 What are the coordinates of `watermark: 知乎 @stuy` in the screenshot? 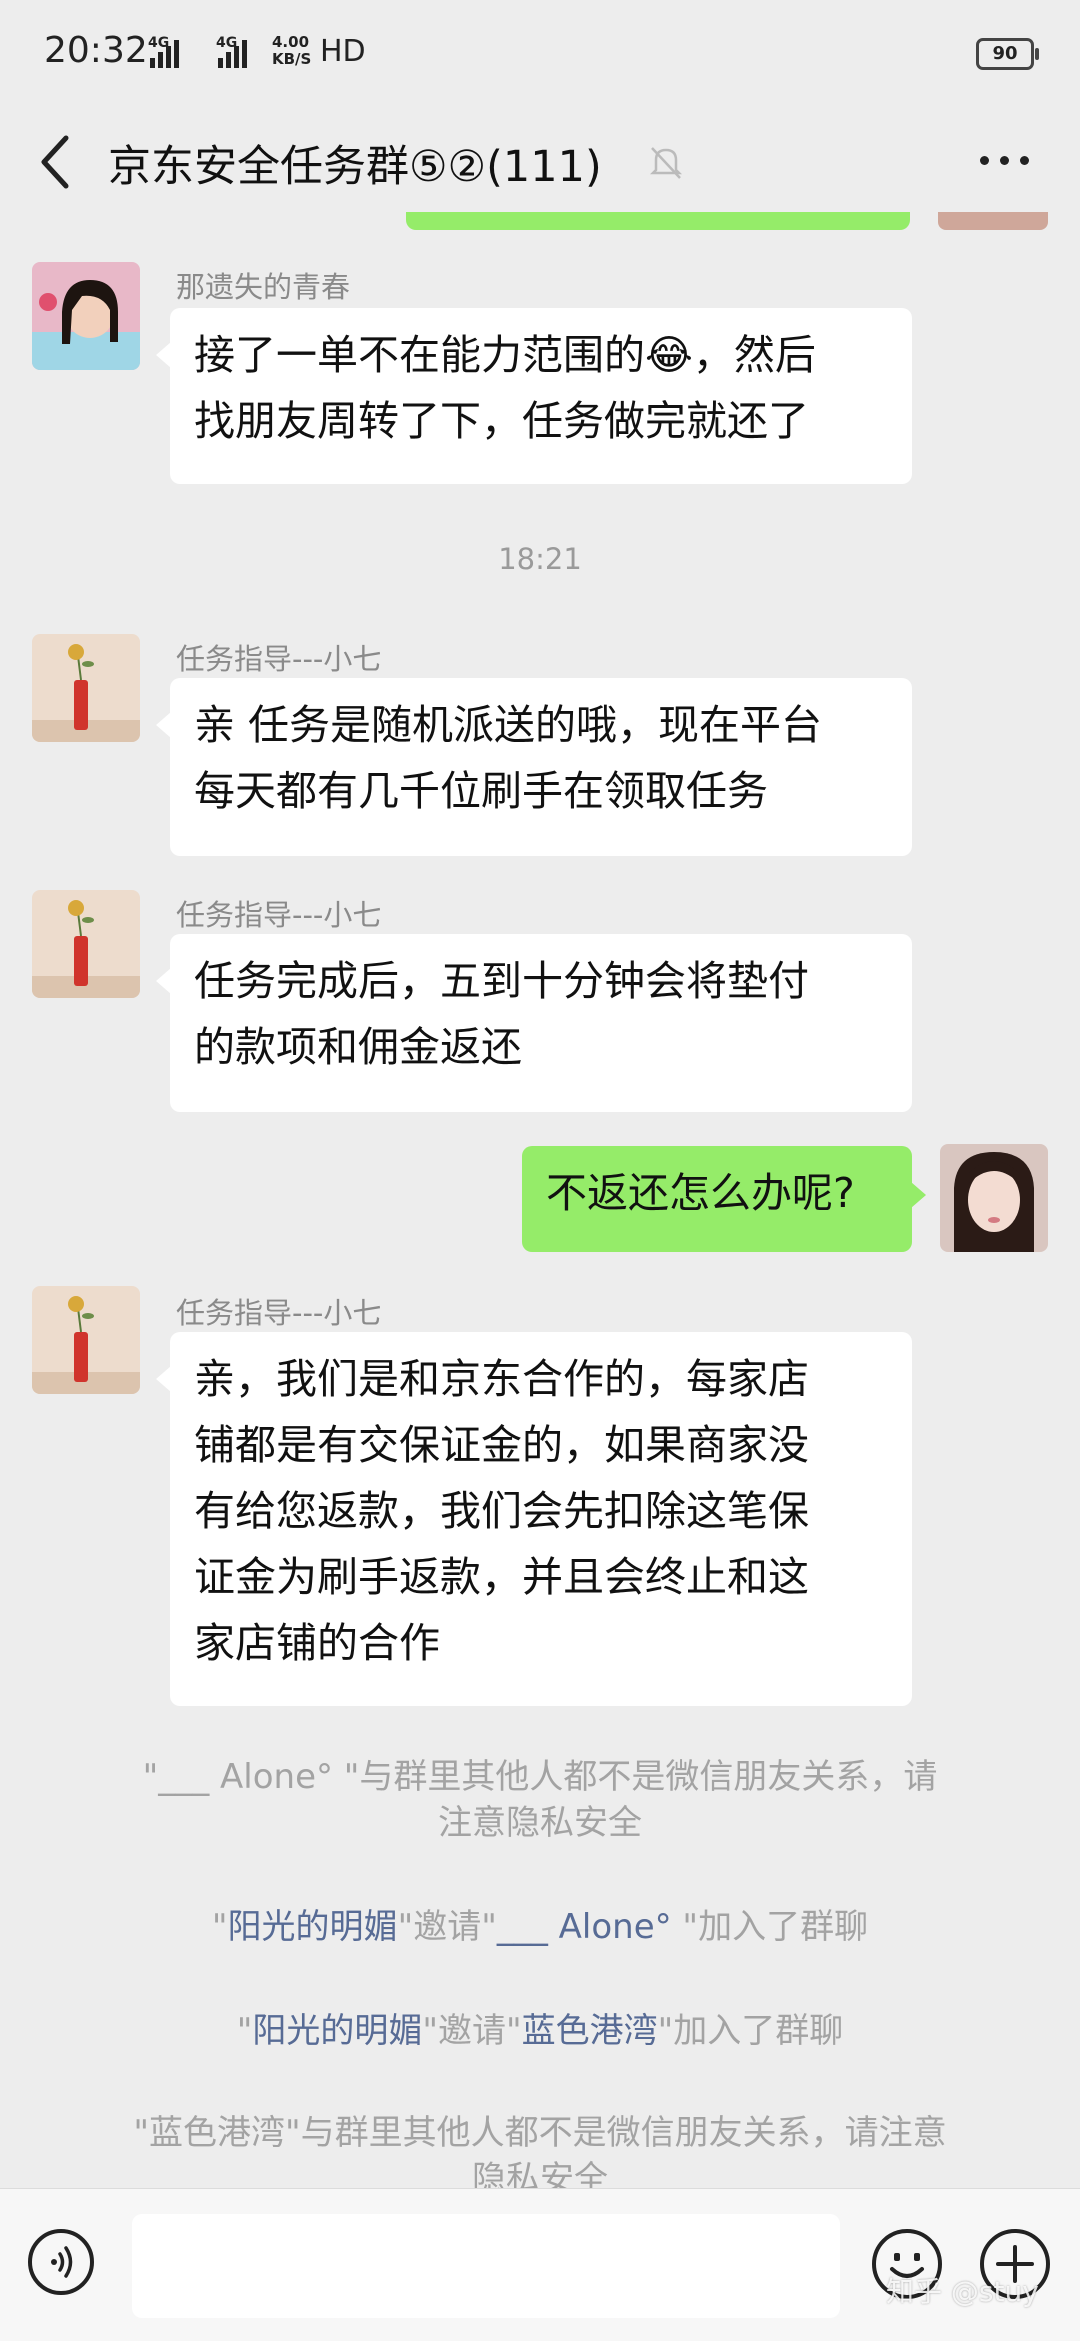 It's located at (962, 2291).